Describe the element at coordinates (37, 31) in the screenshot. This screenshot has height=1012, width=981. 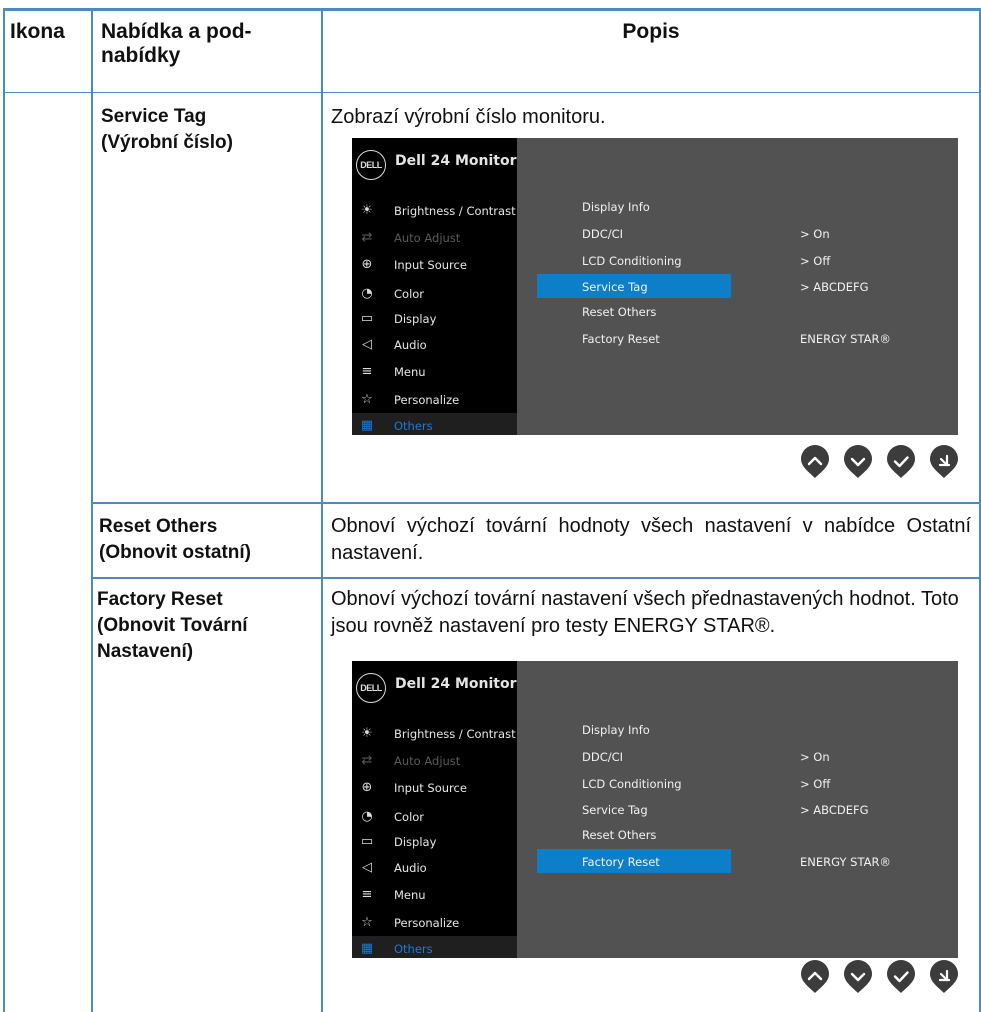
I see `header-icon: Ikona` at that location.